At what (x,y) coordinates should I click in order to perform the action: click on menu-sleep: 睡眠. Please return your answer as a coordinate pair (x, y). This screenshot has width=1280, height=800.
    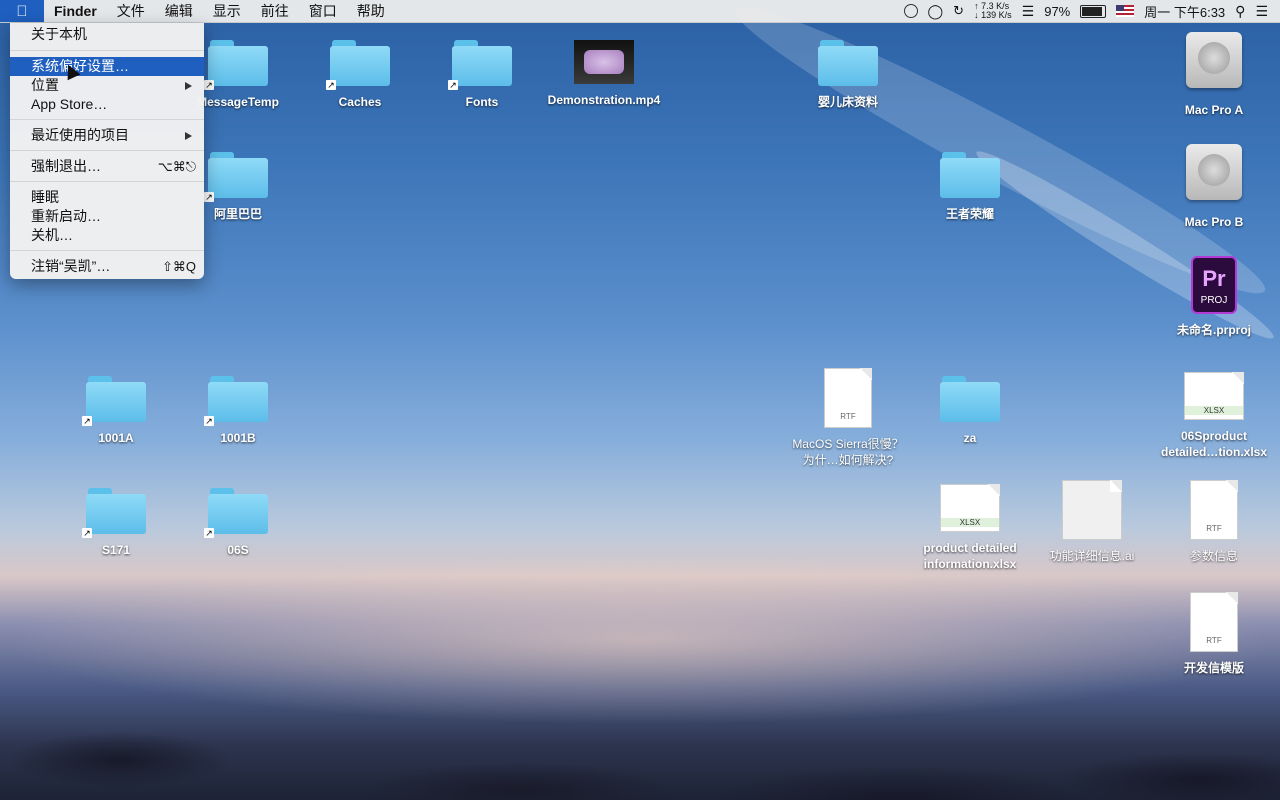
    Looking at the image, I should click on (107, 197).